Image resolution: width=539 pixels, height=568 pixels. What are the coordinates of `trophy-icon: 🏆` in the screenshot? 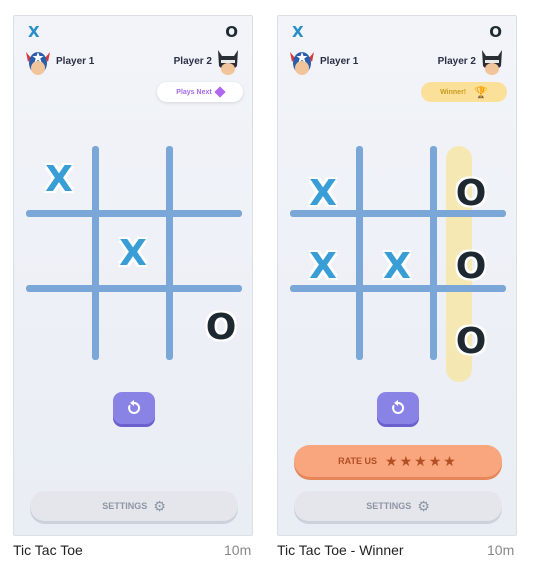 It's located at (481, 92).